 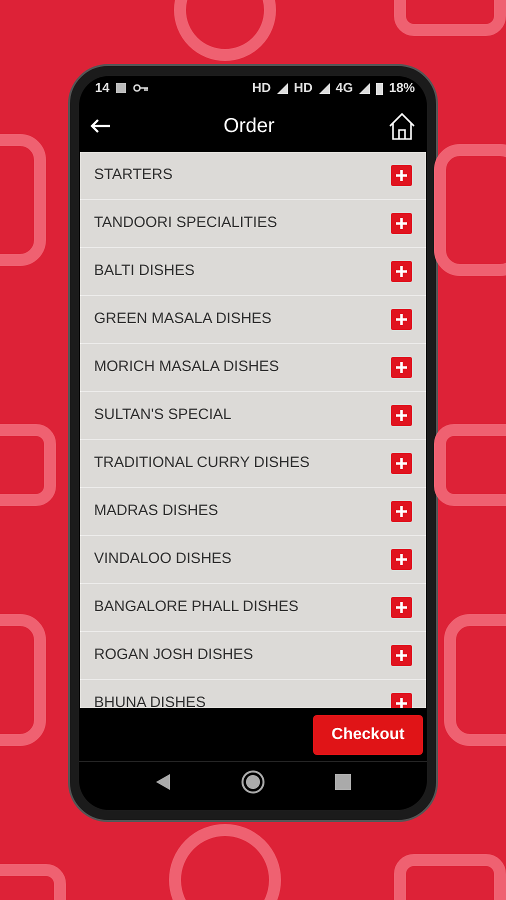 I want to click on home-icon, so click(x=402, y=126).